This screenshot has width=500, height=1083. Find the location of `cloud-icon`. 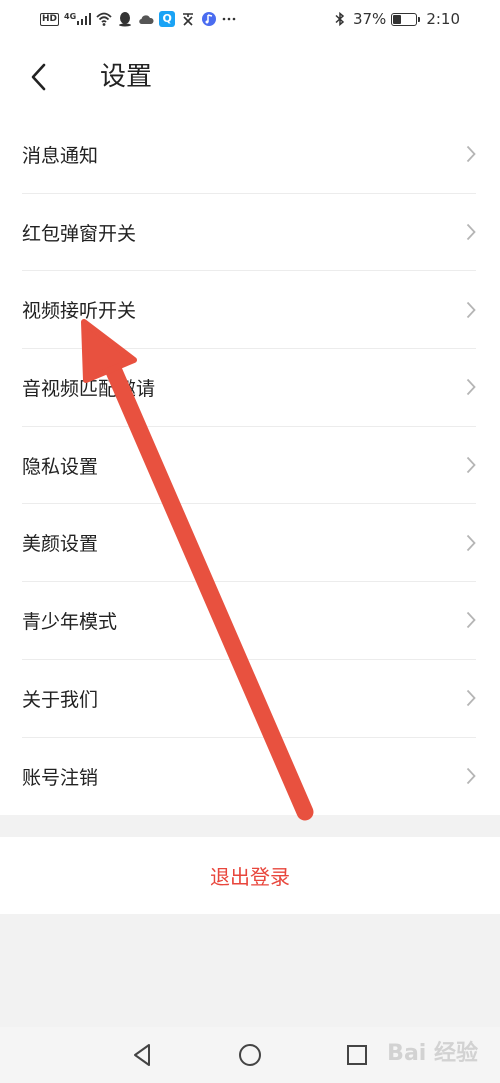

cloud-icon is located at coordinates (146, 20).